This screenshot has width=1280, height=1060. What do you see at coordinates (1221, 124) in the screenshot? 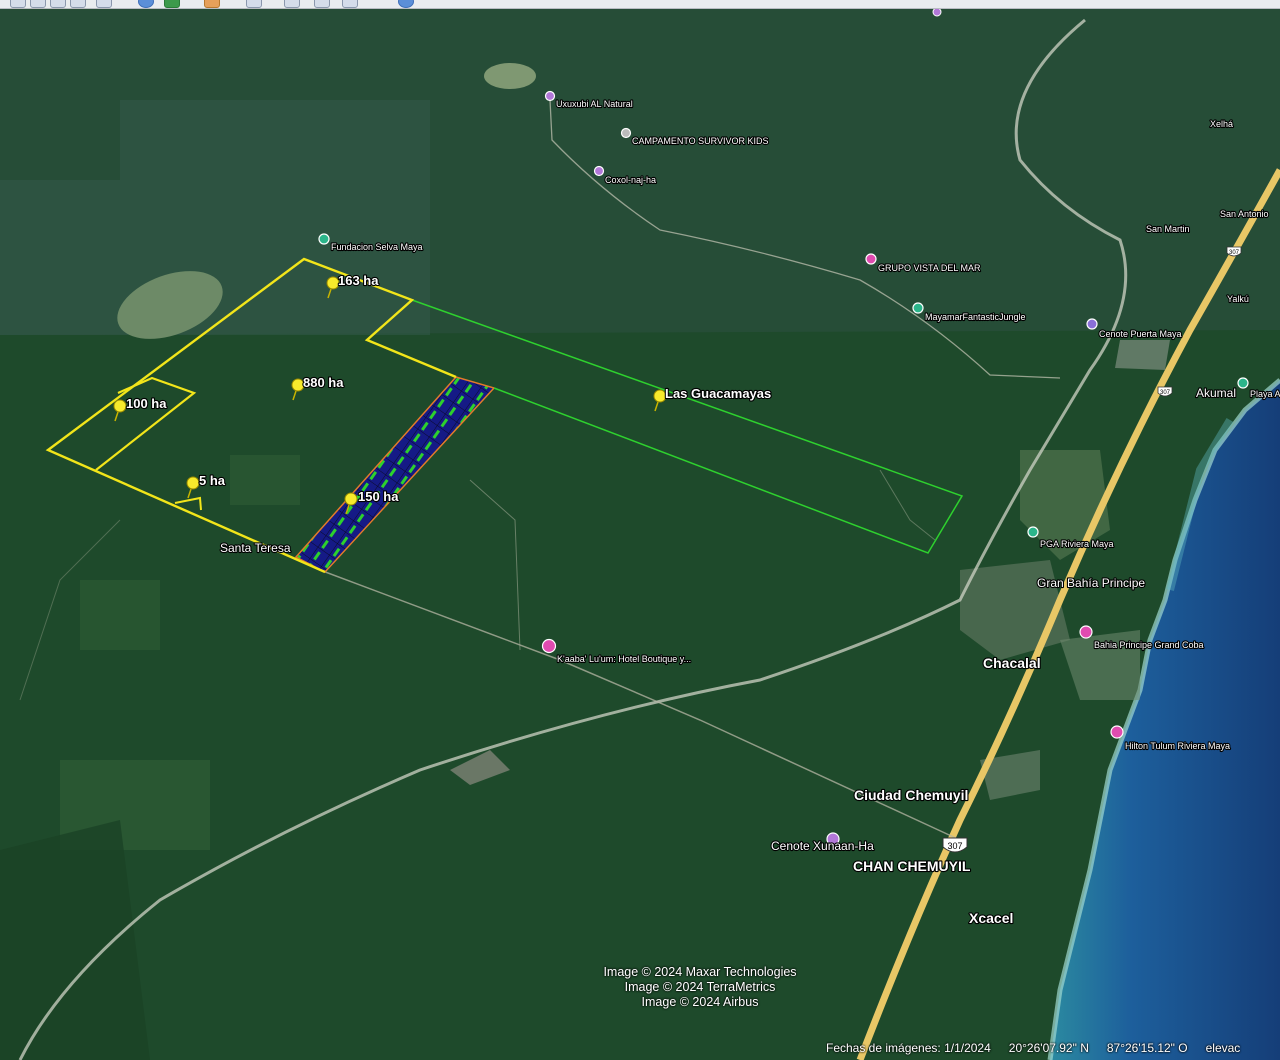
I see `place-label: Xelhá` at bounding box center [1221, 124].